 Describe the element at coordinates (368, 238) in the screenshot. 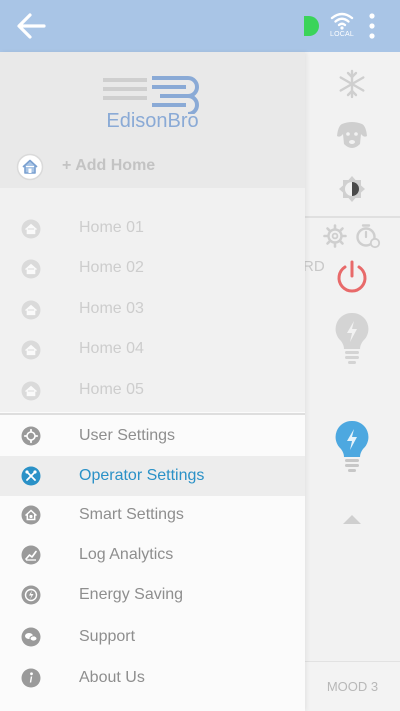

I see `timer-icon` at that location.